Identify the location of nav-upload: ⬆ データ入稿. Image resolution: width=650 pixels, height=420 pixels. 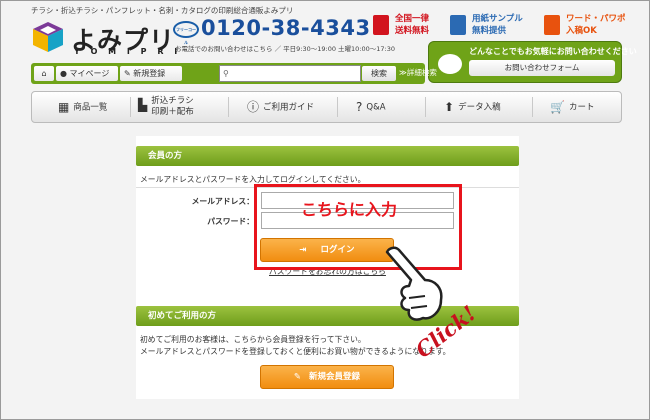
(472, 107).